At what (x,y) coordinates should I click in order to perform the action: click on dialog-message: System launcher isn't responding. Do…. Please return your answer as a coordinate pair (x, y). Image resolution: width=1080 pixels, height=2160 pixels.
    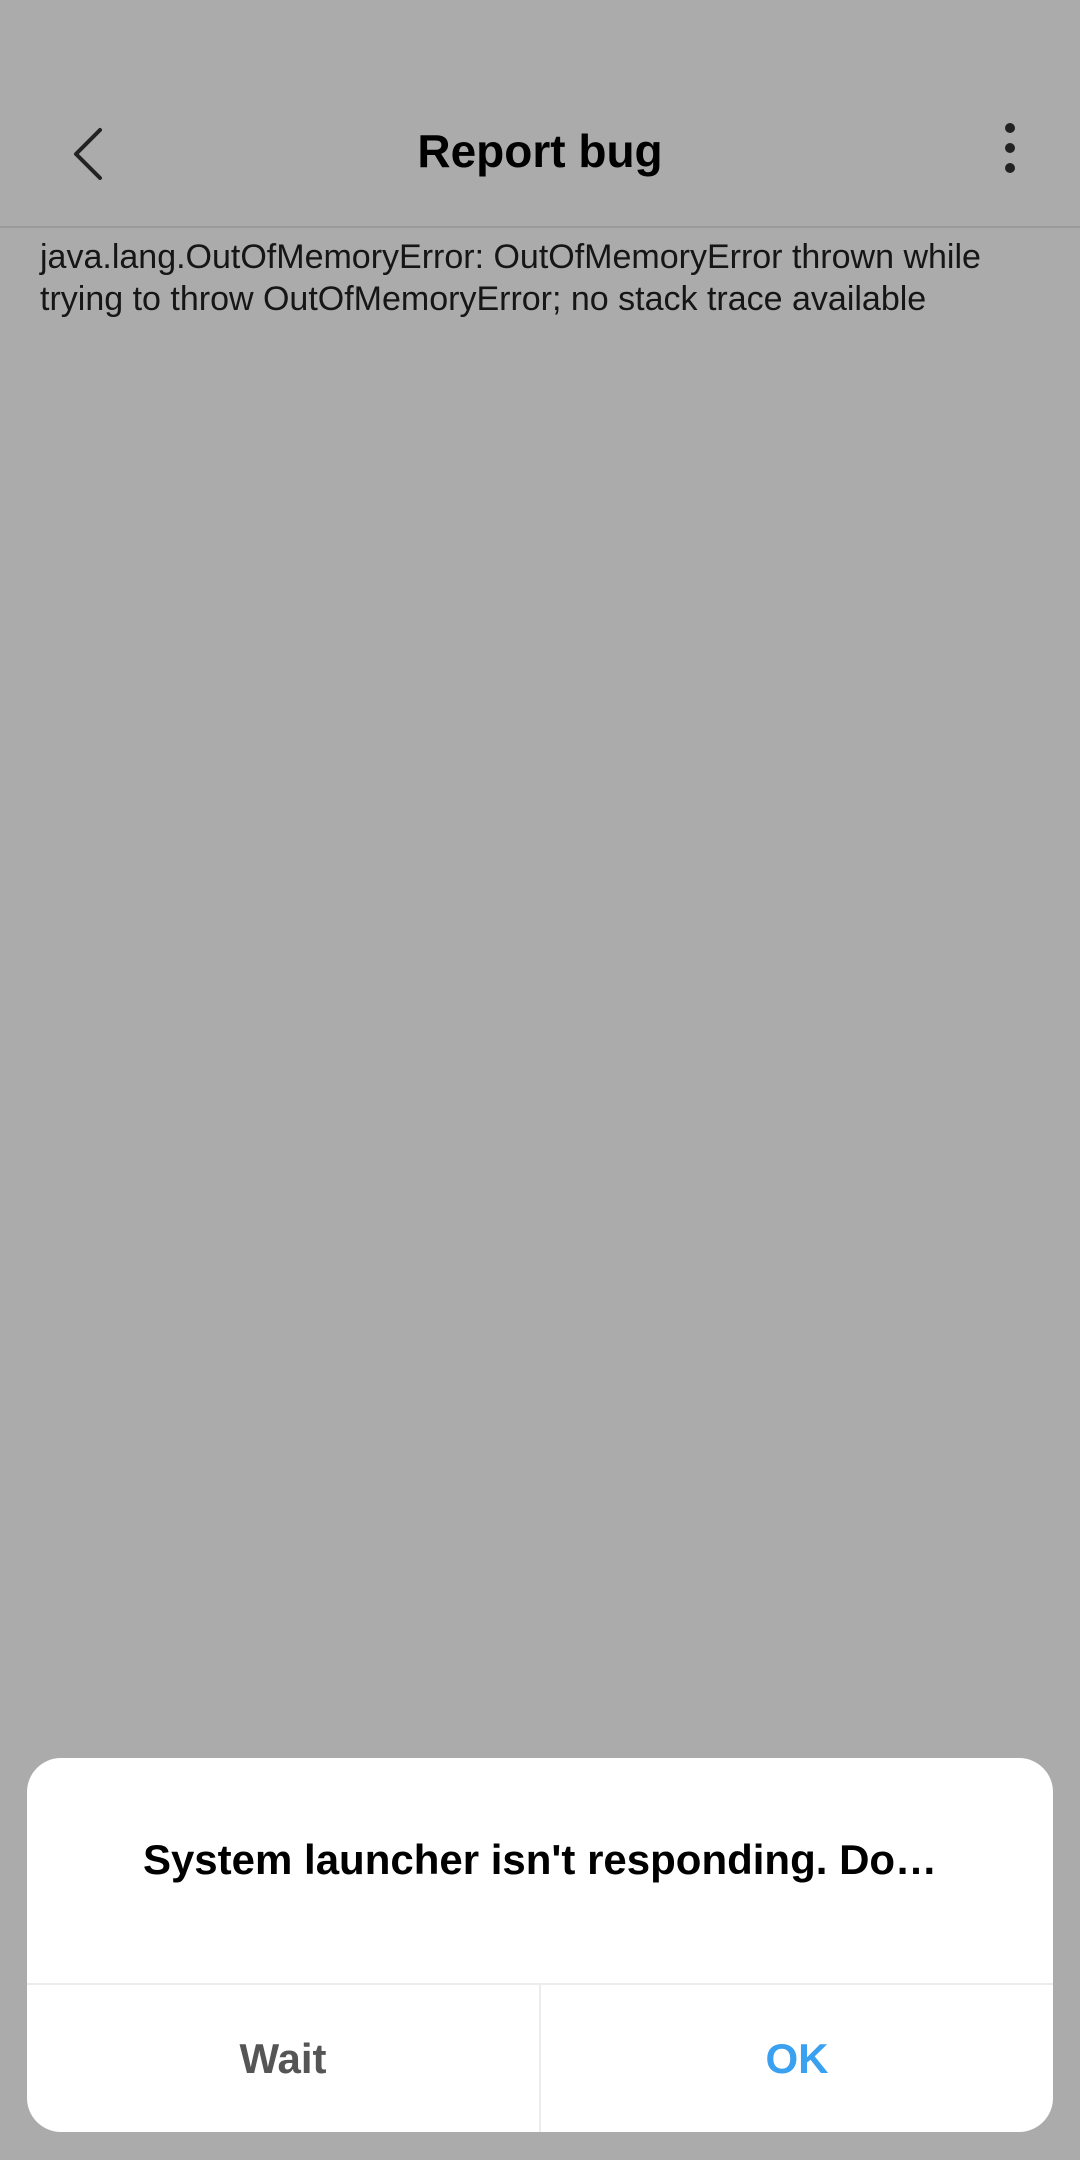
    Looking at the image, I should click on (540, 1859).